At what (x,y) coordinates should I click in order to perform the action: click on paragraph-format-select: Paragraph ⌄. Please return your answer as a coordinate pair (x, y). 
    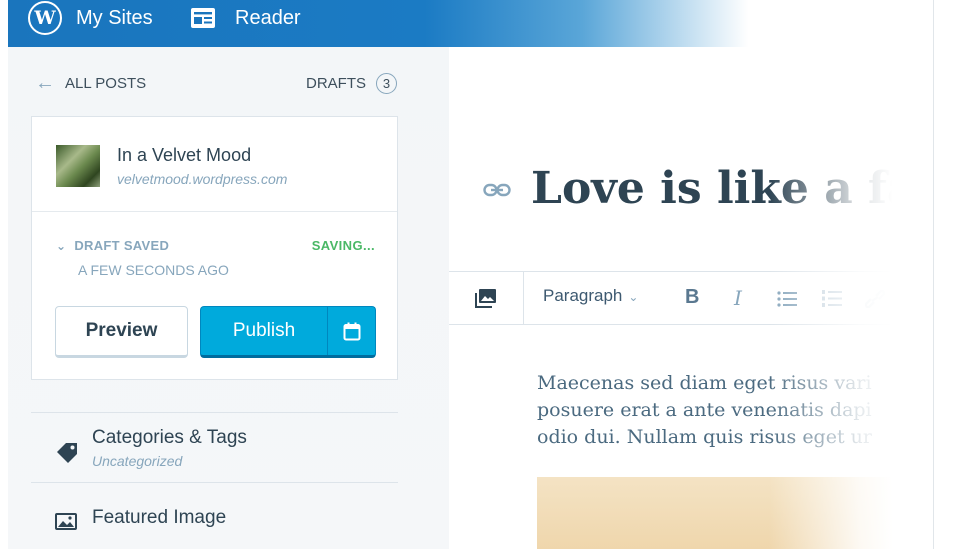
    Looking at the image, I should click on (590, 296).